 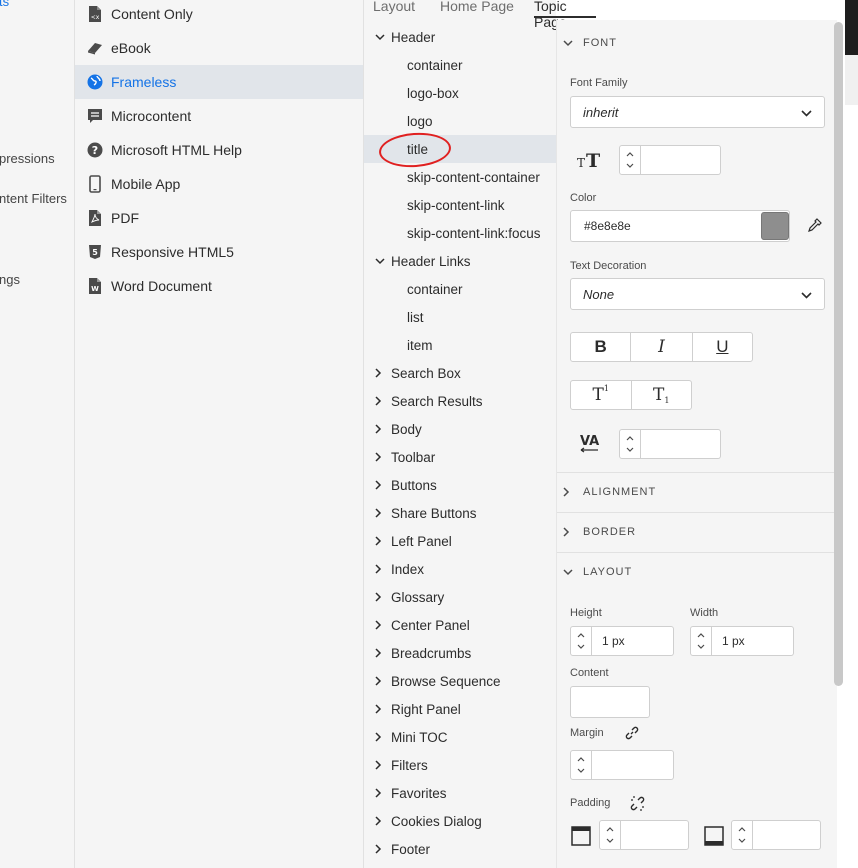 What do you see at coordinates (630, 160) in the screenshot?
I see `font-size-stepper` at bounding box center [630, 160].